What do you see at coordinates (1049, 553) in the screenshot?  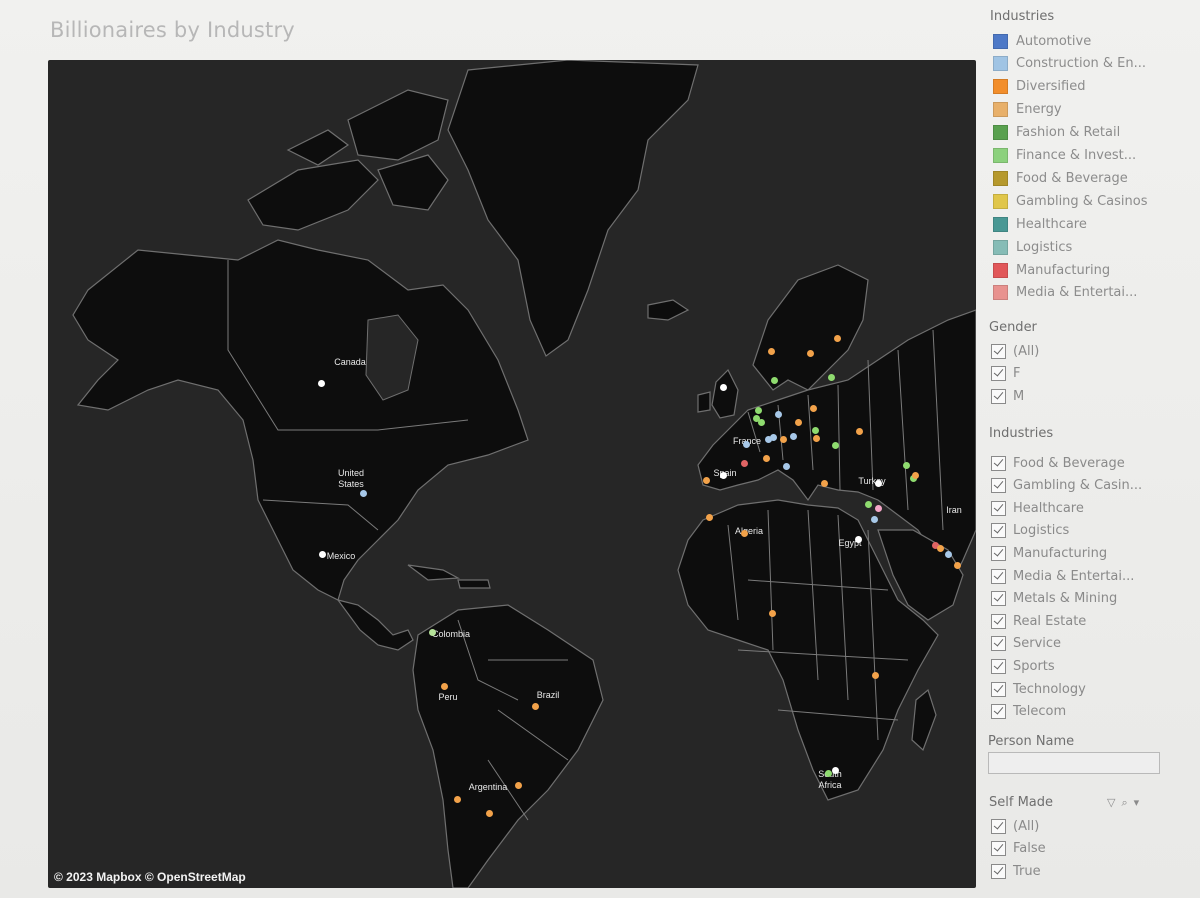 I see `industry-option: Manufacturing` at bounding box center [1049, 553].